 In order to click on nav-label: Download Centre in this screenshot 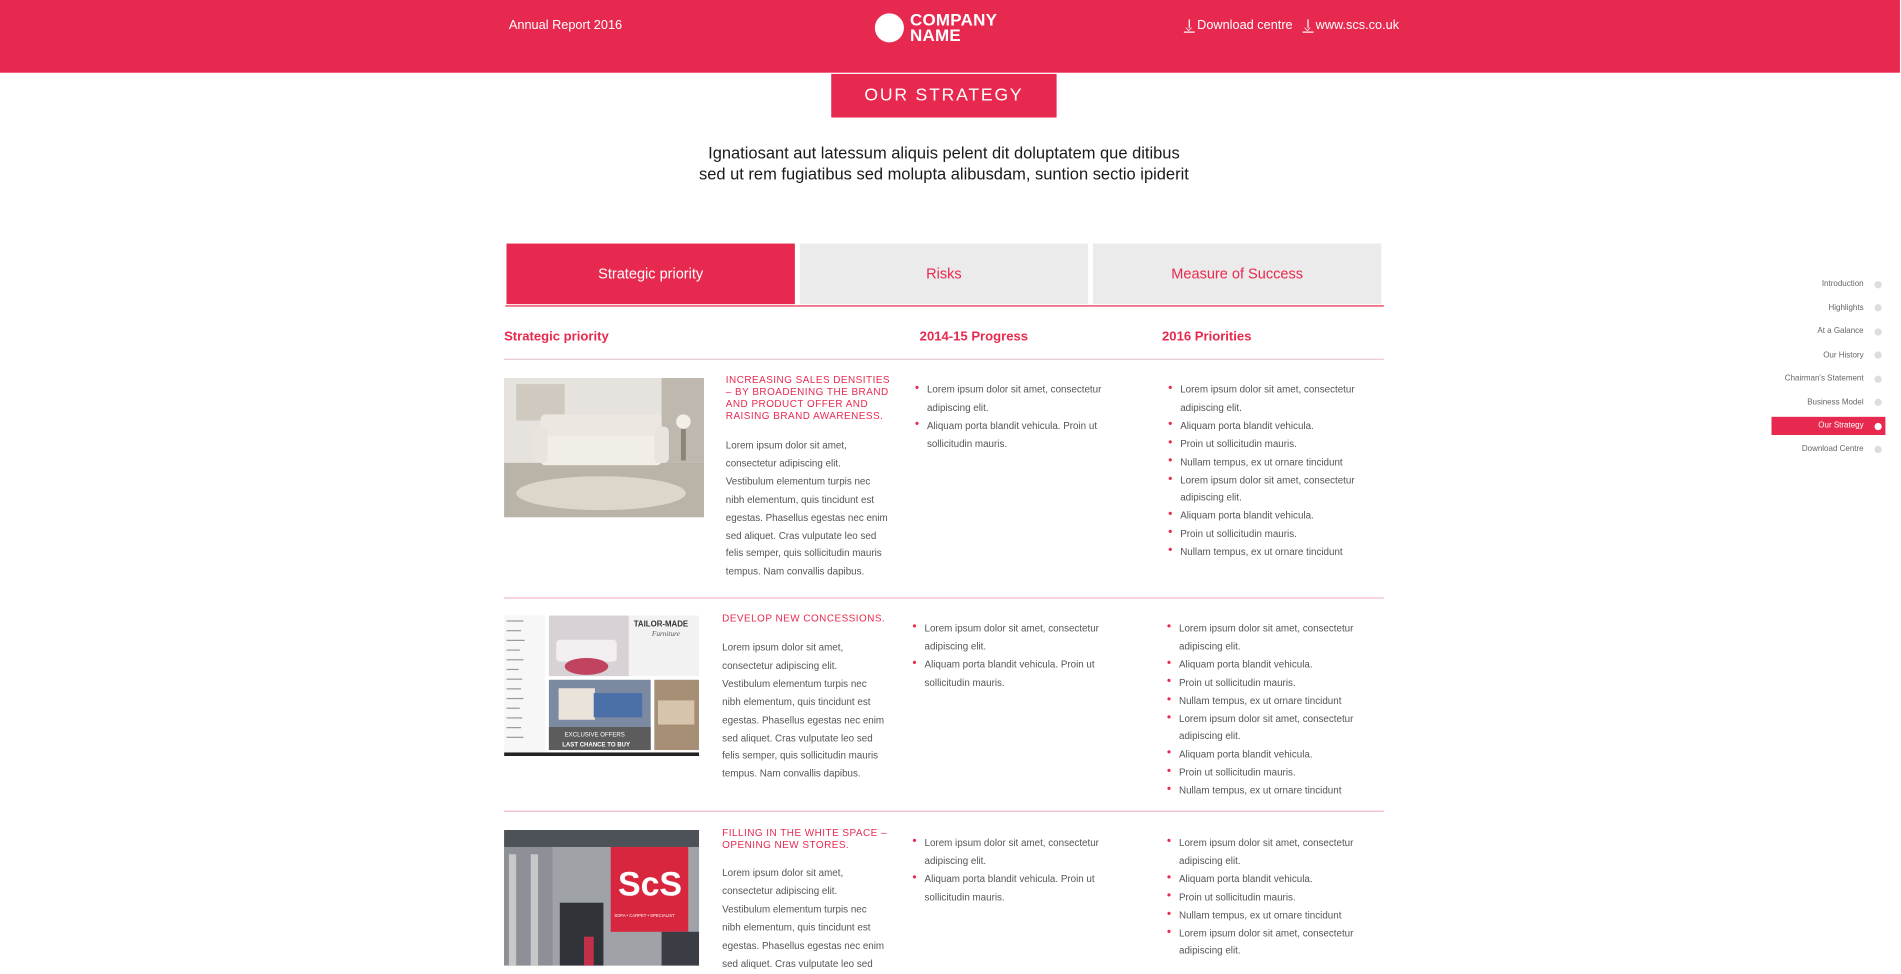, I will do `click(1832, 449)`.